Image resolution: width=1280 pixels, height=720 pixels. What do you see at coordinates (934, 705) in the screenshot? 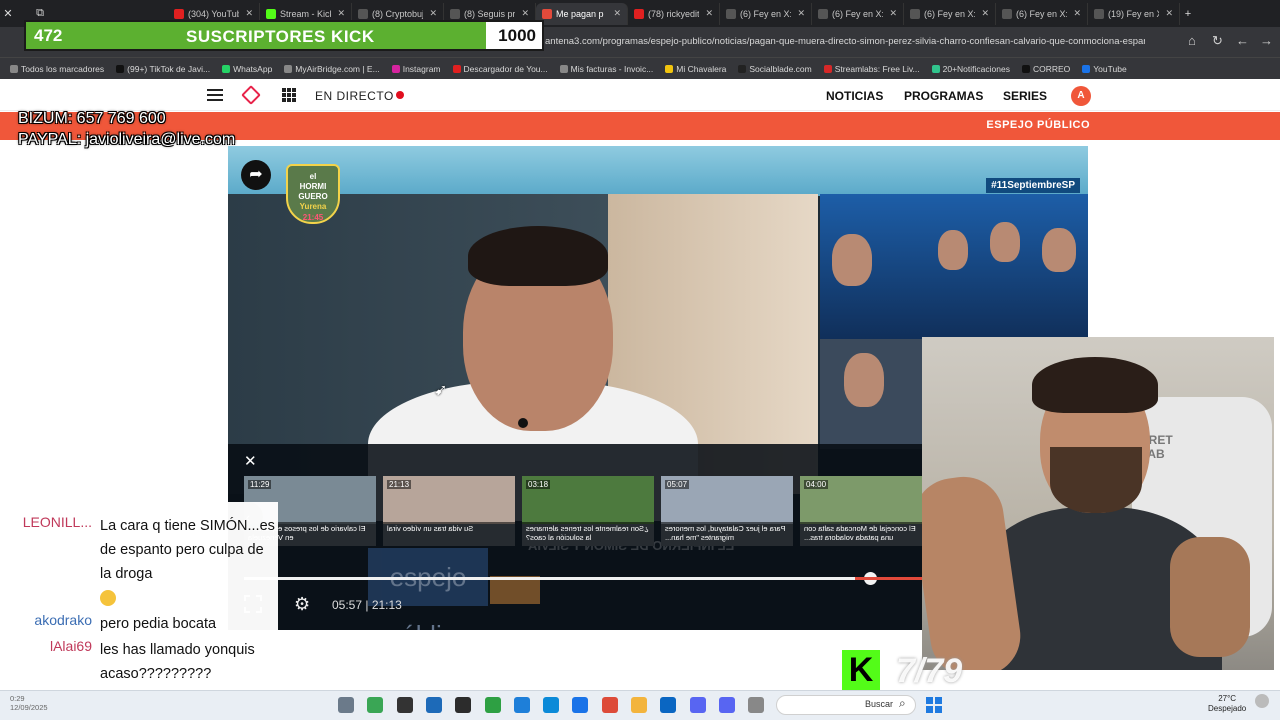
I see `windows-start-icon` at bounding box center [934, 705].